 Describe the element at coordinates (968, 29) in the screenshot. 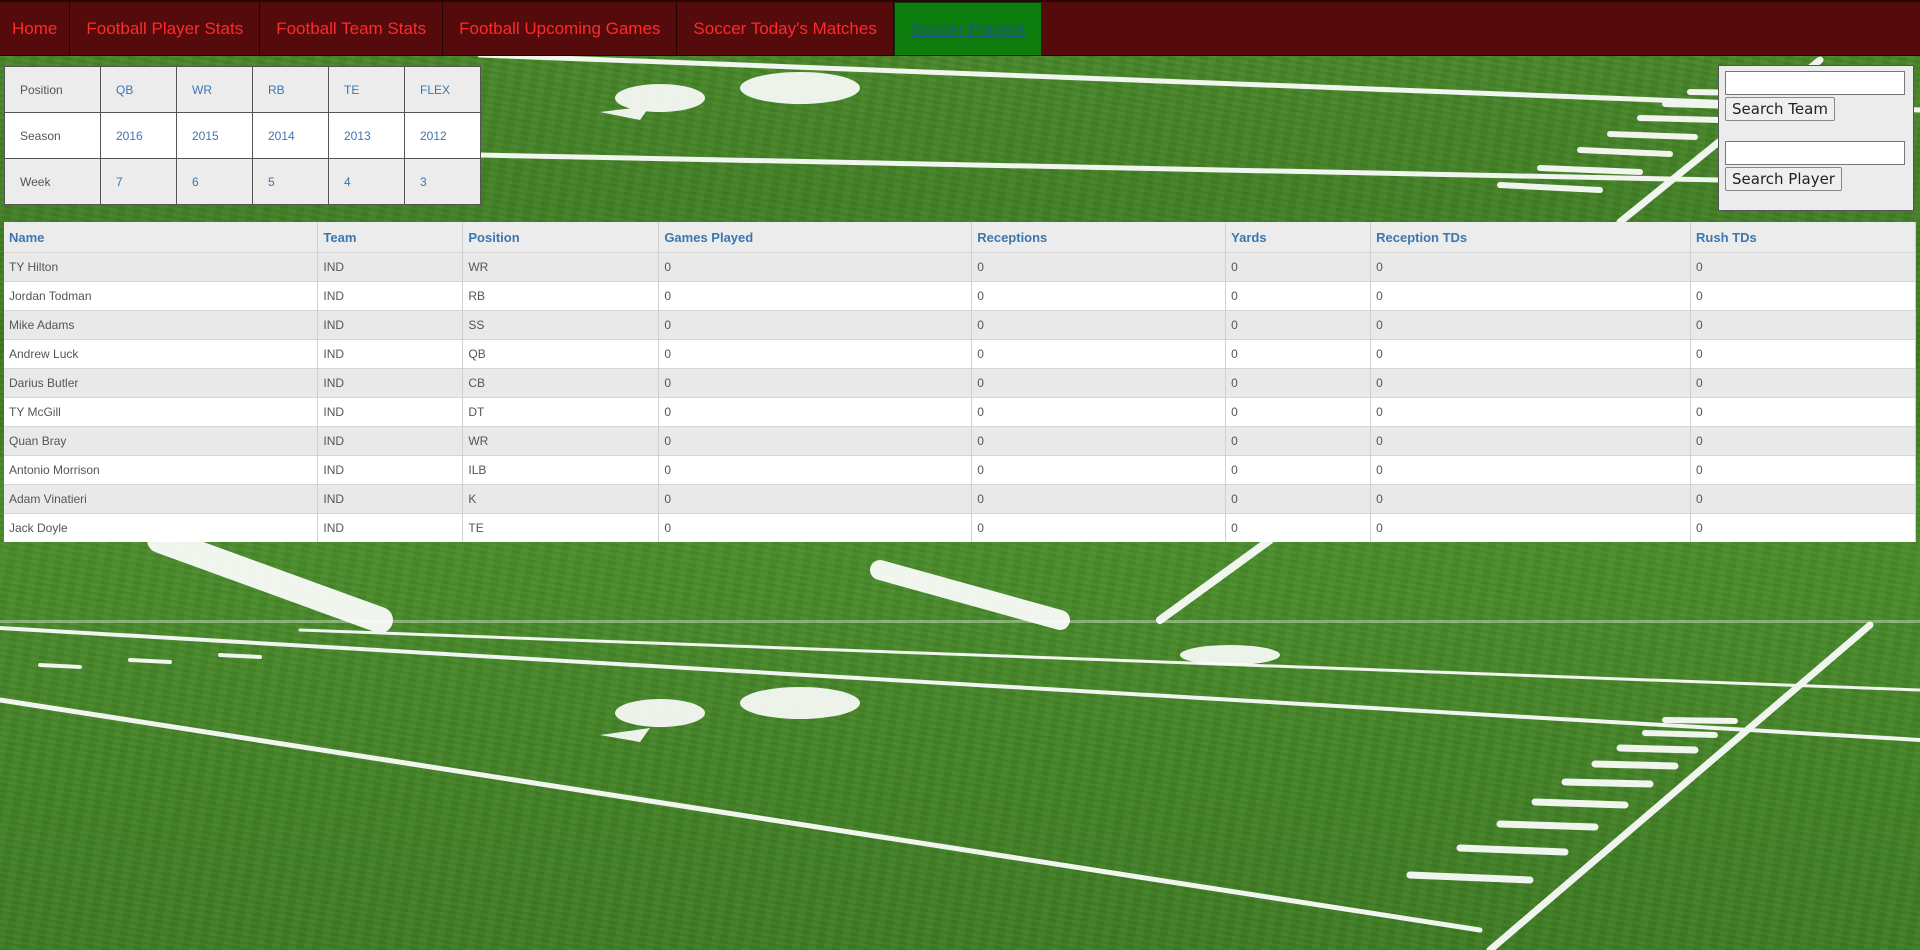

I see `nav-soccer-players: Soccer Players` at that location.